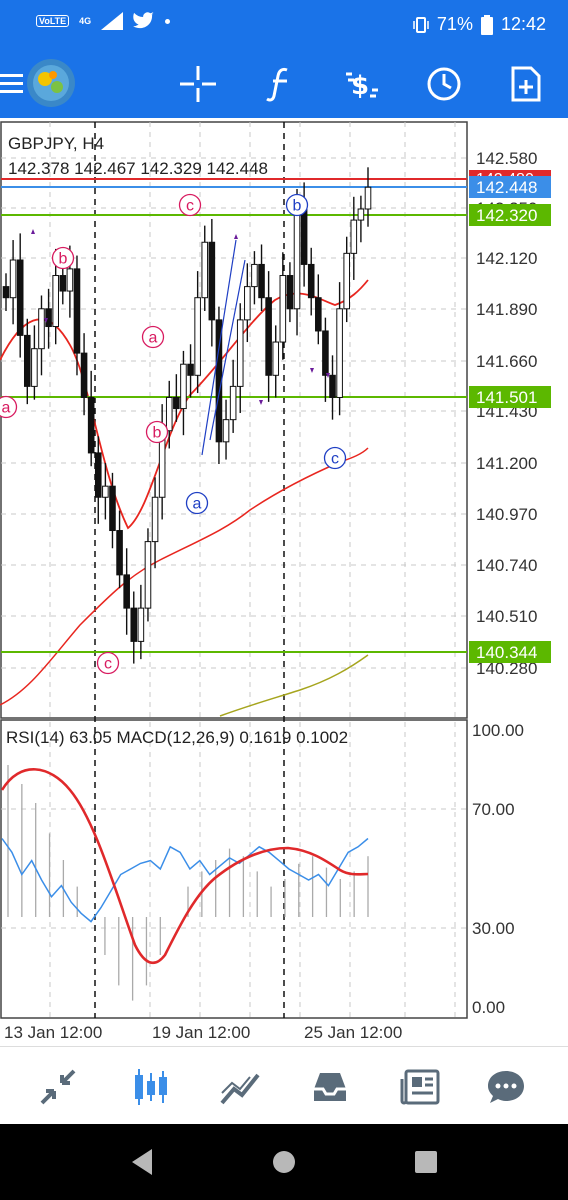  Describe the element at coordinates (51, 83) in the screenshot. I see `metatrader-logo` at that location.